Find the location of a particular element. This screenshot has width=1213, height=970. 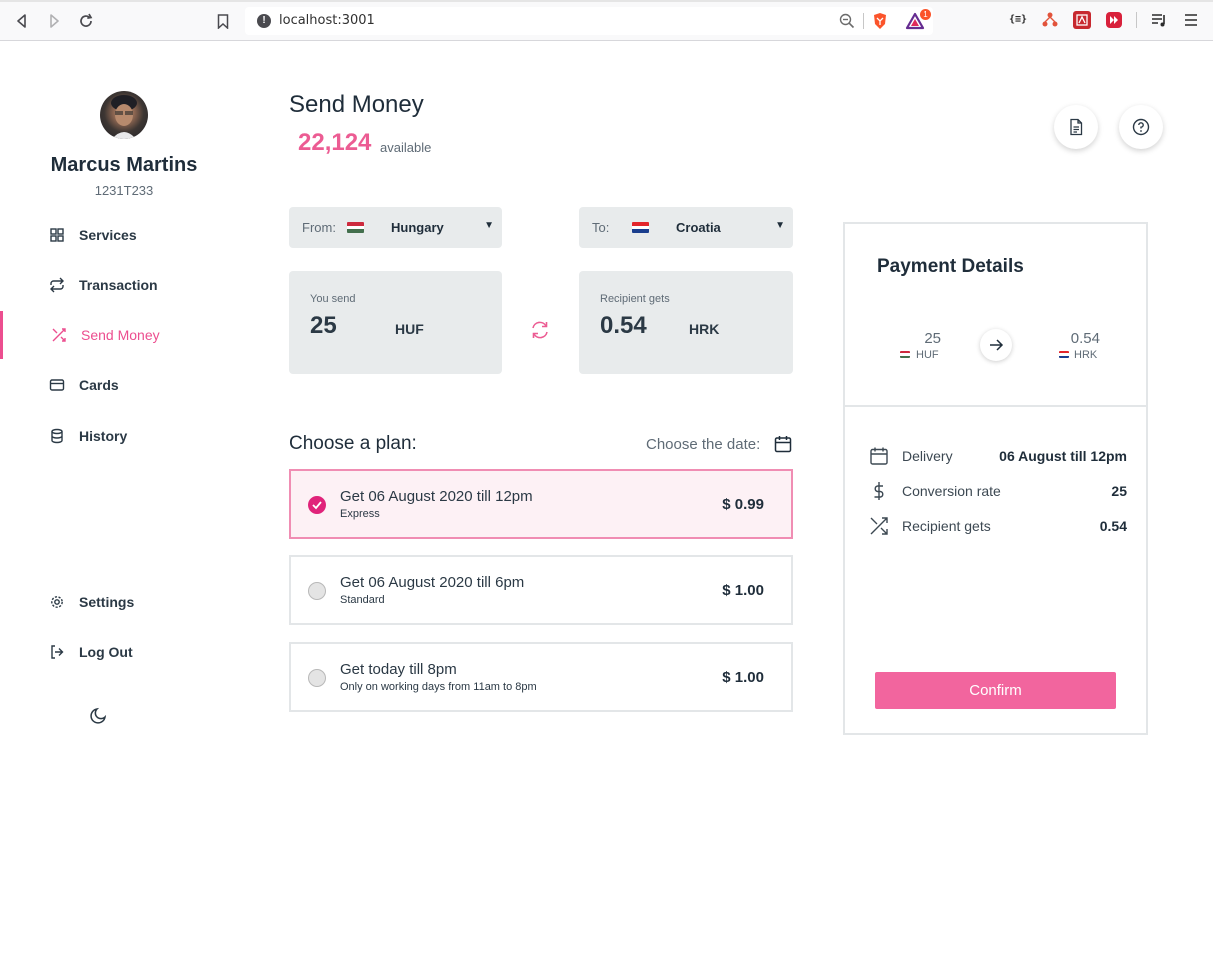

balance-label: available is located at coordinates (406, 147).